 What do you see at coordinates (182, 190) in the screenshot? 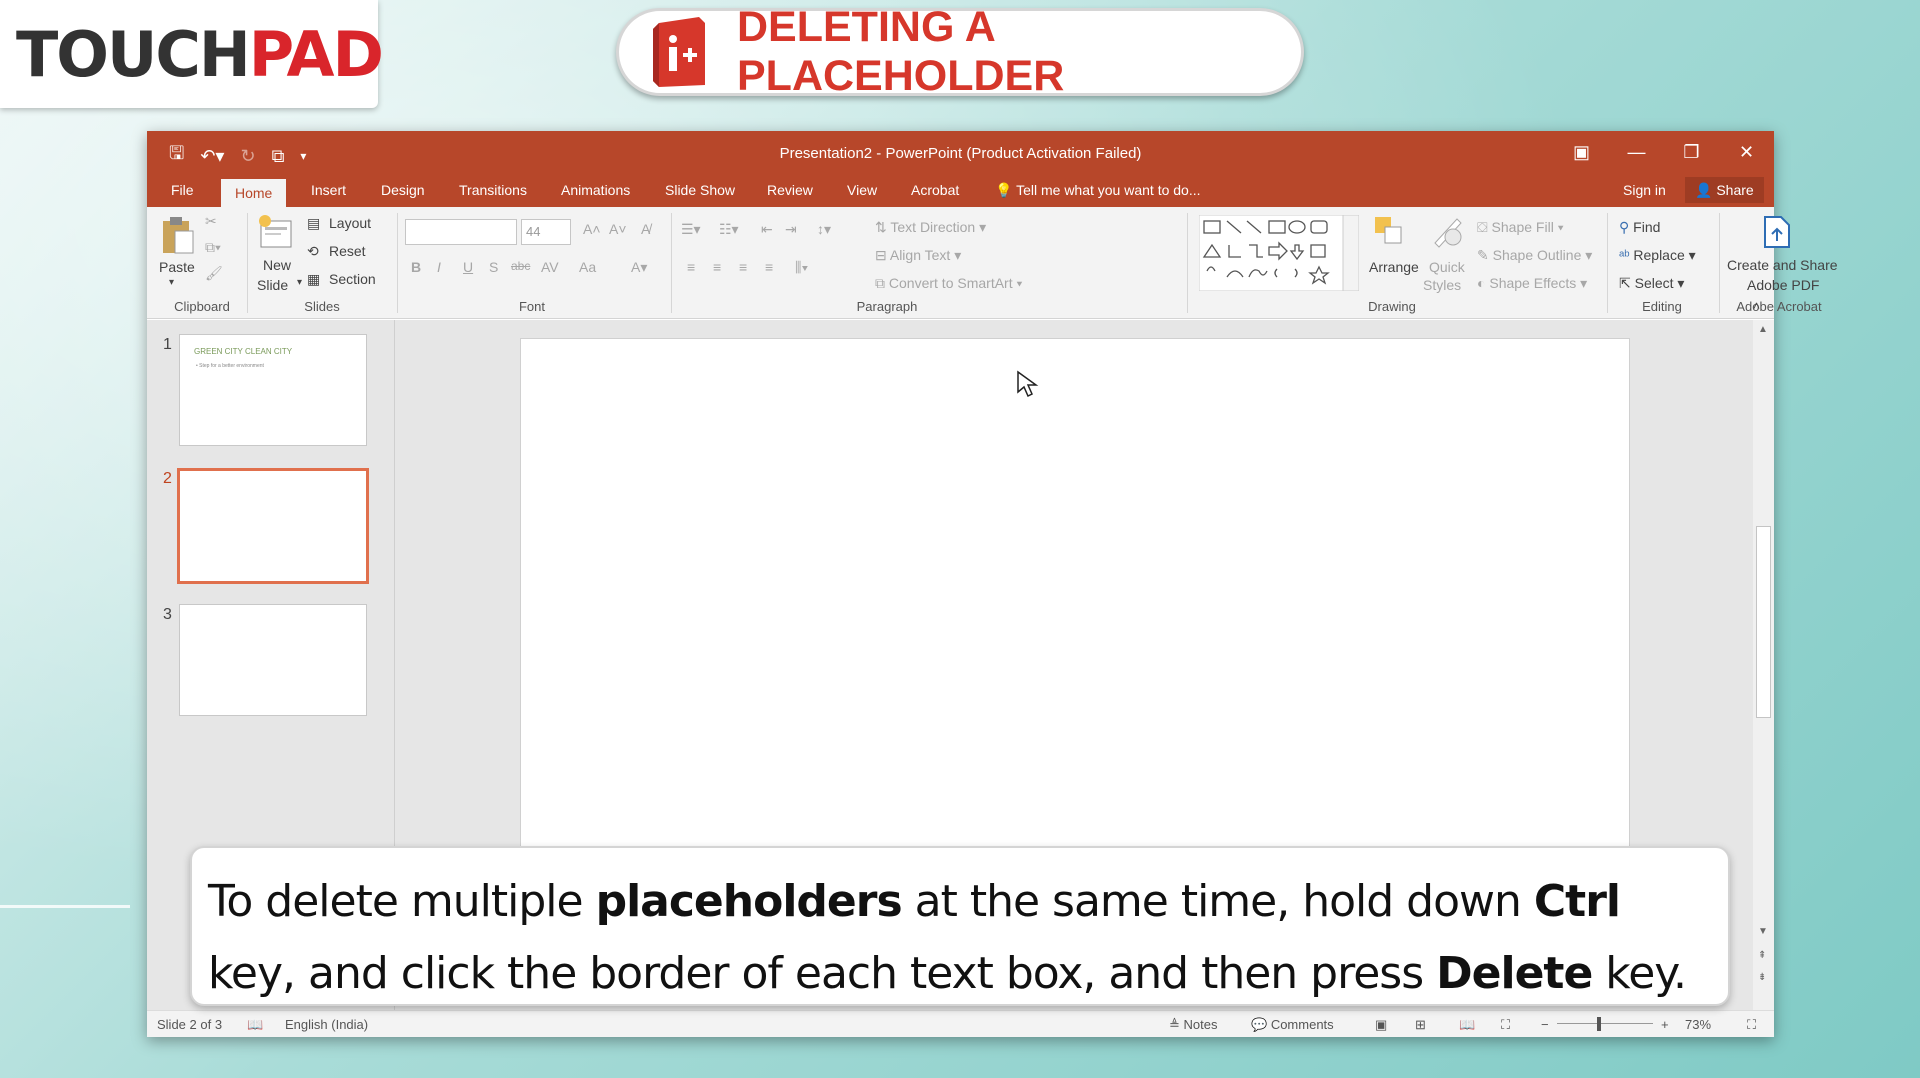
I see `tab-file: File` at bounding box center [182, 190].